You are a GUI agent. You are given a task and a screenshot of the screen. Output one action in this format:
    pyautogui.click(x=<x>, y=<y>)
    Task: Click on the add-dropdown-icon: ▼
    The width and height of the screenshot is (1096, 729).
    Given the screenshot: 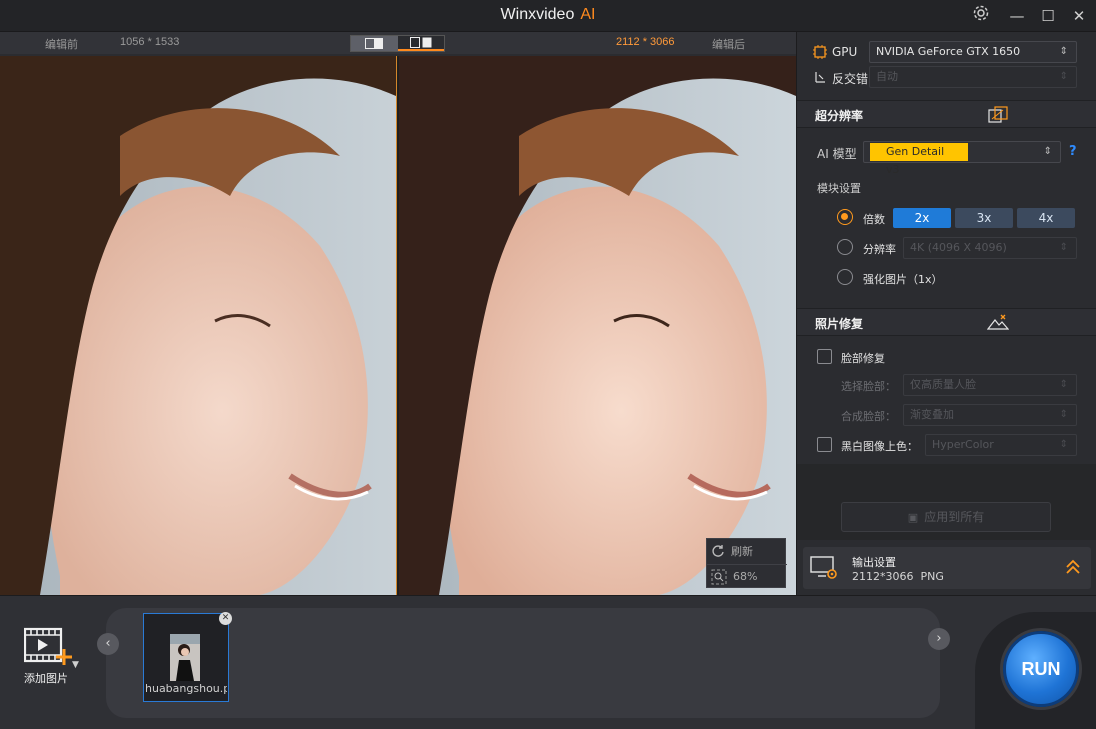 What is the action you would take?
    pyautogui.click(x=75, y=665)
    